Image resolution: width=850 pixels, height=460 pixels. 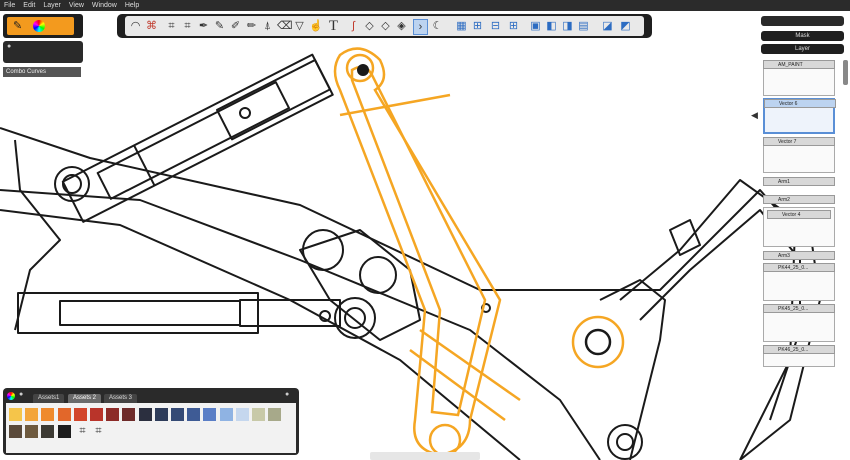 I want to click on layer-item: Arm1, so click(x=799, y=181).